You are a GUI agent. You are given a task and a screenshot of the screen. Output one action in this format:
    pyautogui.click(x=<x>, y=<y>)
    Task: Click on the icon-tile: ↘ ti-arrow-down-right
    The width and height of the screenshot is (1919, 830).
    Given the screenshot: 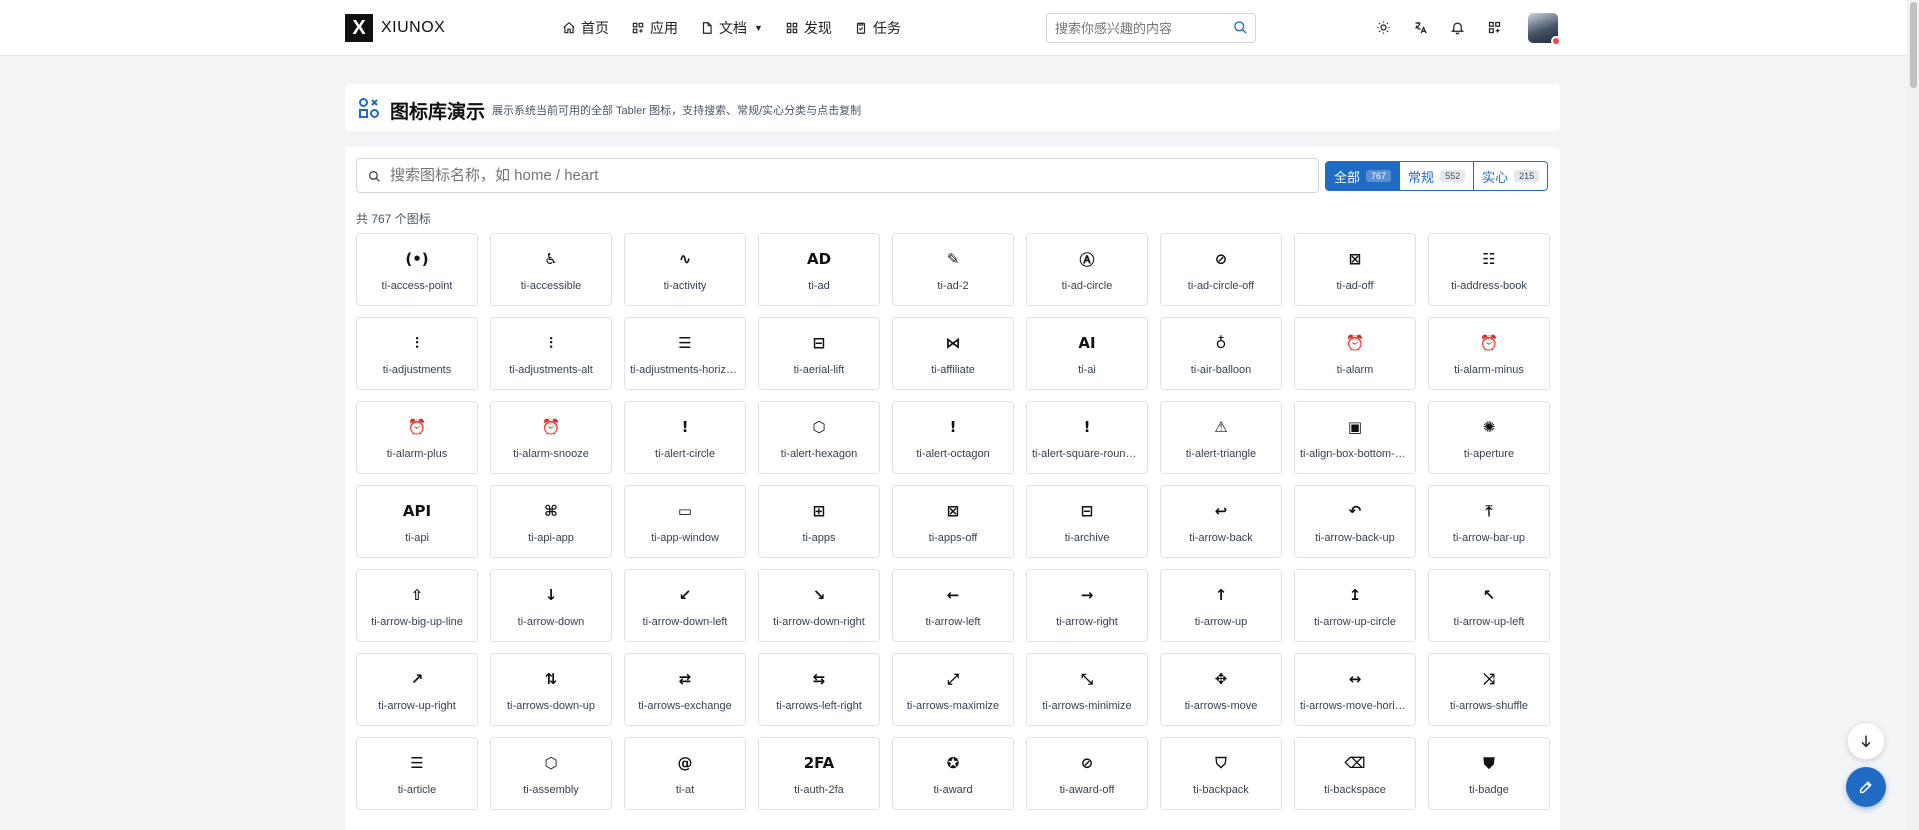 What is the action you would take?
    pyautogui.click(x=819, y=605)
    